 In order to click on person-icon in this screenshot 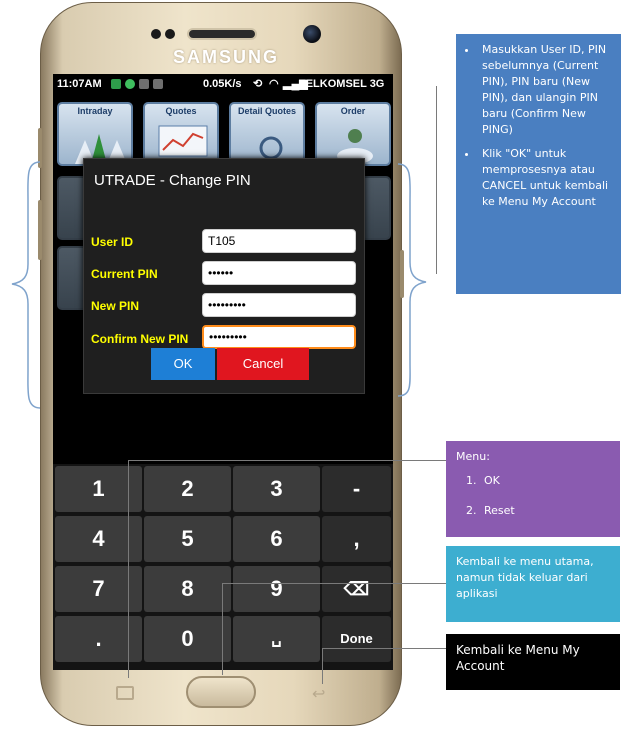, I will do `click(355, 146)`.